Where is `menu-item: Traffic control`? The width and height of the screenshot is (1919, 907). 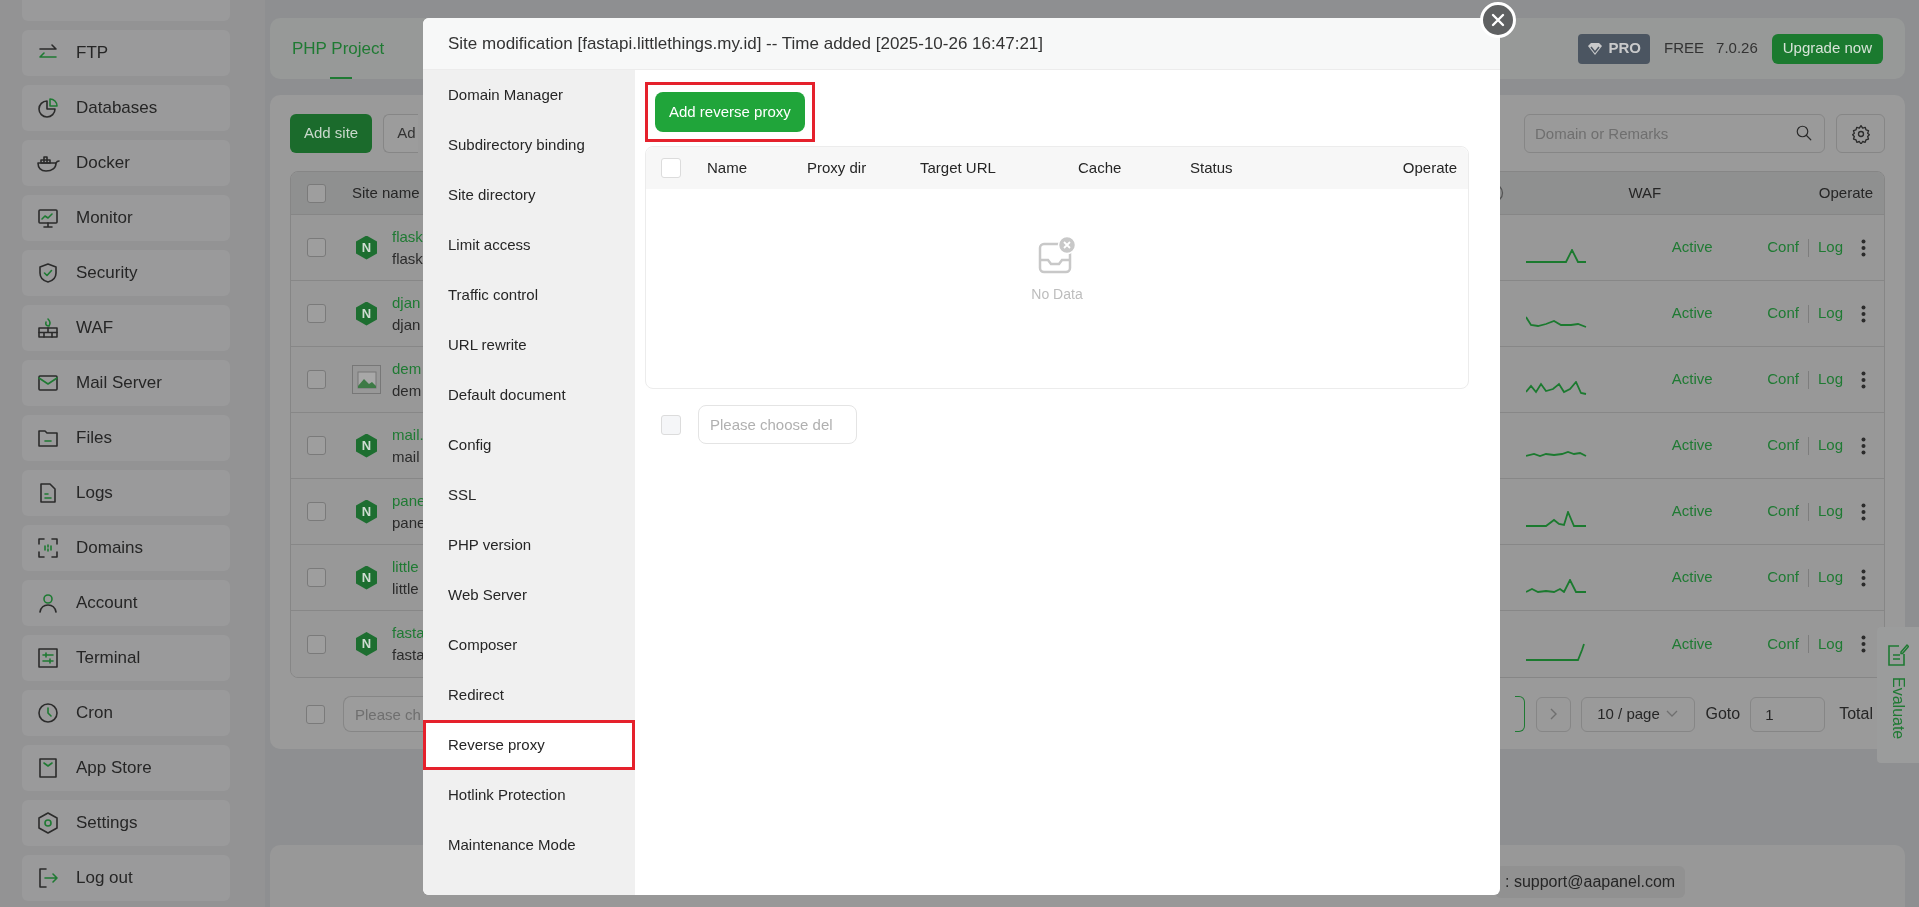 menu-item: Traffic control is located at coordinates (529, 295).